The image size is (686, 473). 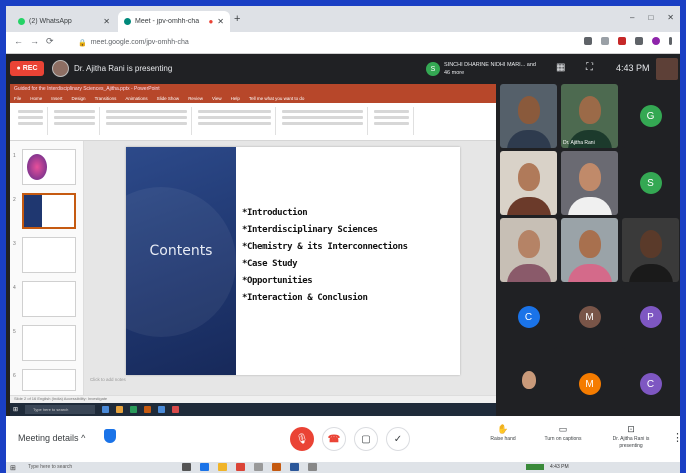 I want to click on profile-icon, so click(x=656, y=41).